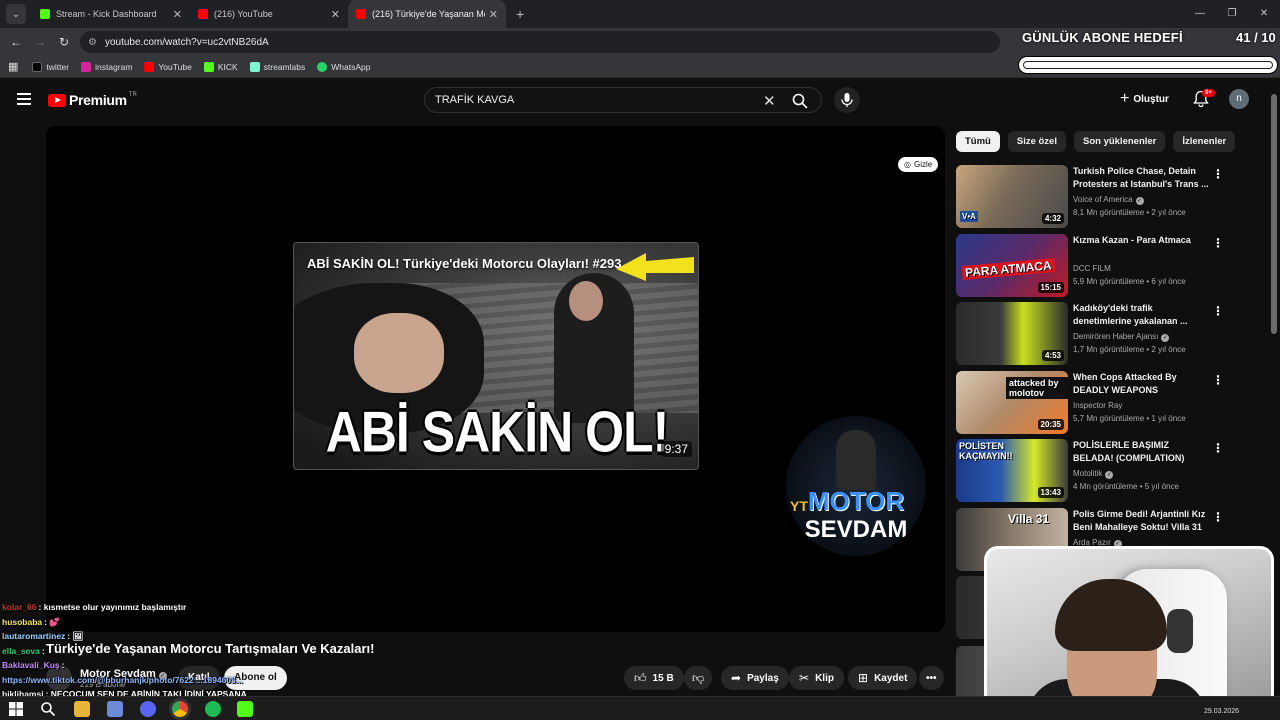 Image resolution: width=1280 pixels, height=720 pixels. What do you see at coordinates (978, 141) in the screenshot?
I see `chip-all: Tümü` at bounding box center [978, 141].